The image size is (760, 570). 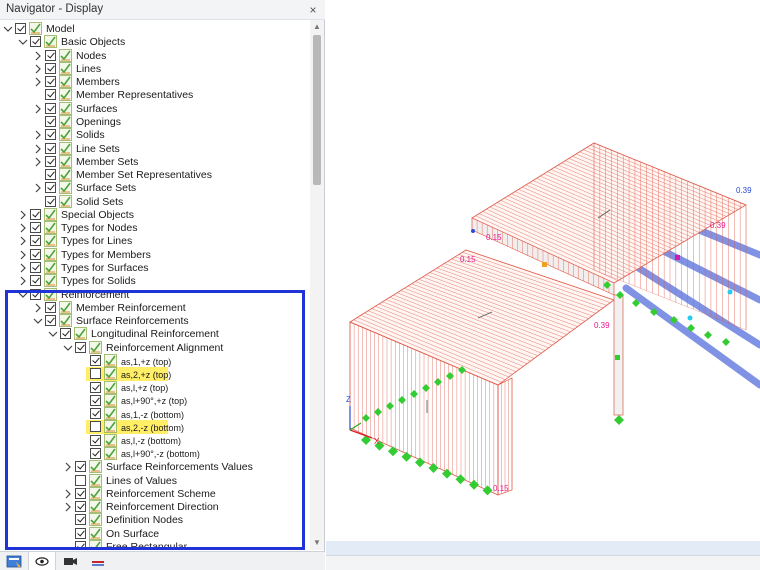 I want to click on tree-item-as-l-z-bottom: as,l,-z (bottom), so click(x=155, y=440).